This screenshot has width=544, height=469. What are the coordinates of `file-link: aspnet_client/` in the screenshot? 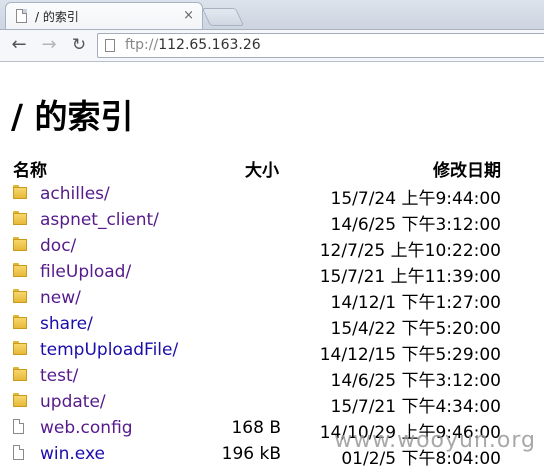 It's located at (99, 220).